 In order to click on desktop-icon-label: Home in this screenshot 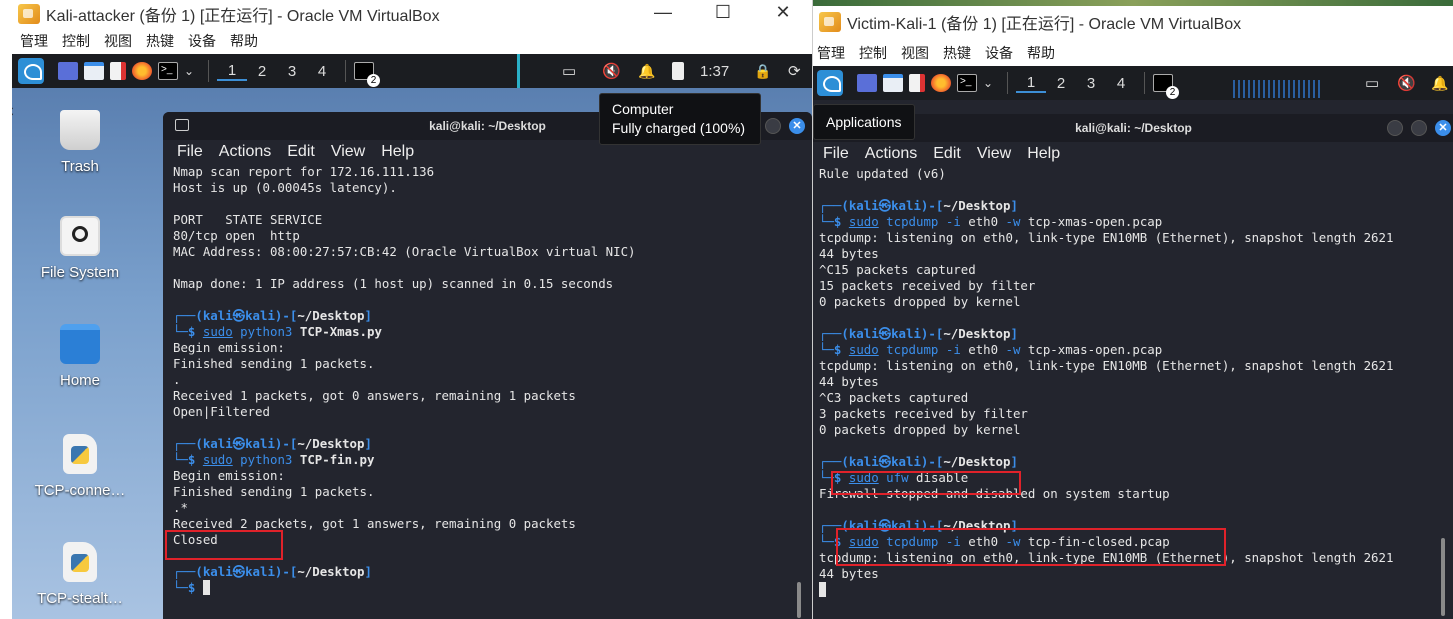, I will do `click(79, 380)`.